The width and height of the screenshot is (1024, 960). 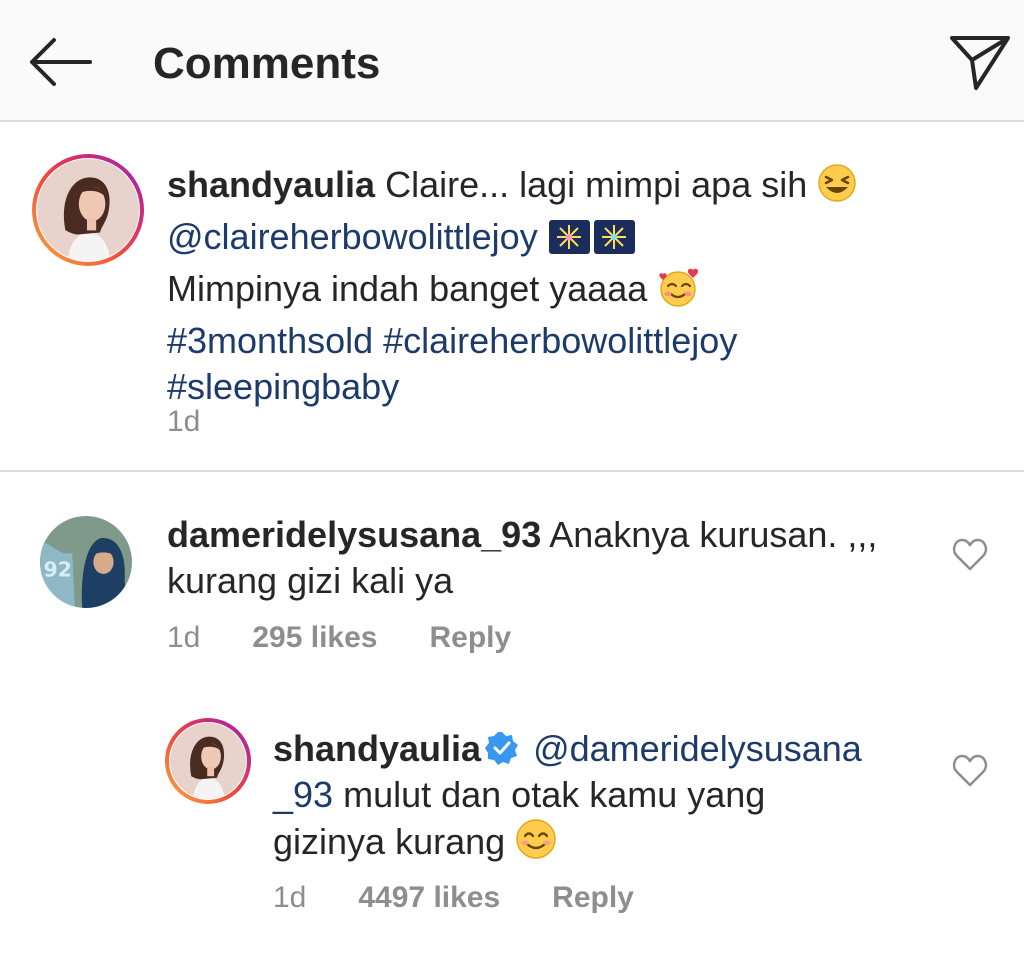 What do you see at coordinates (271, 184) in the screenshot?
I see `caption-username: shandyaulia` at bounding box center [271, 184].